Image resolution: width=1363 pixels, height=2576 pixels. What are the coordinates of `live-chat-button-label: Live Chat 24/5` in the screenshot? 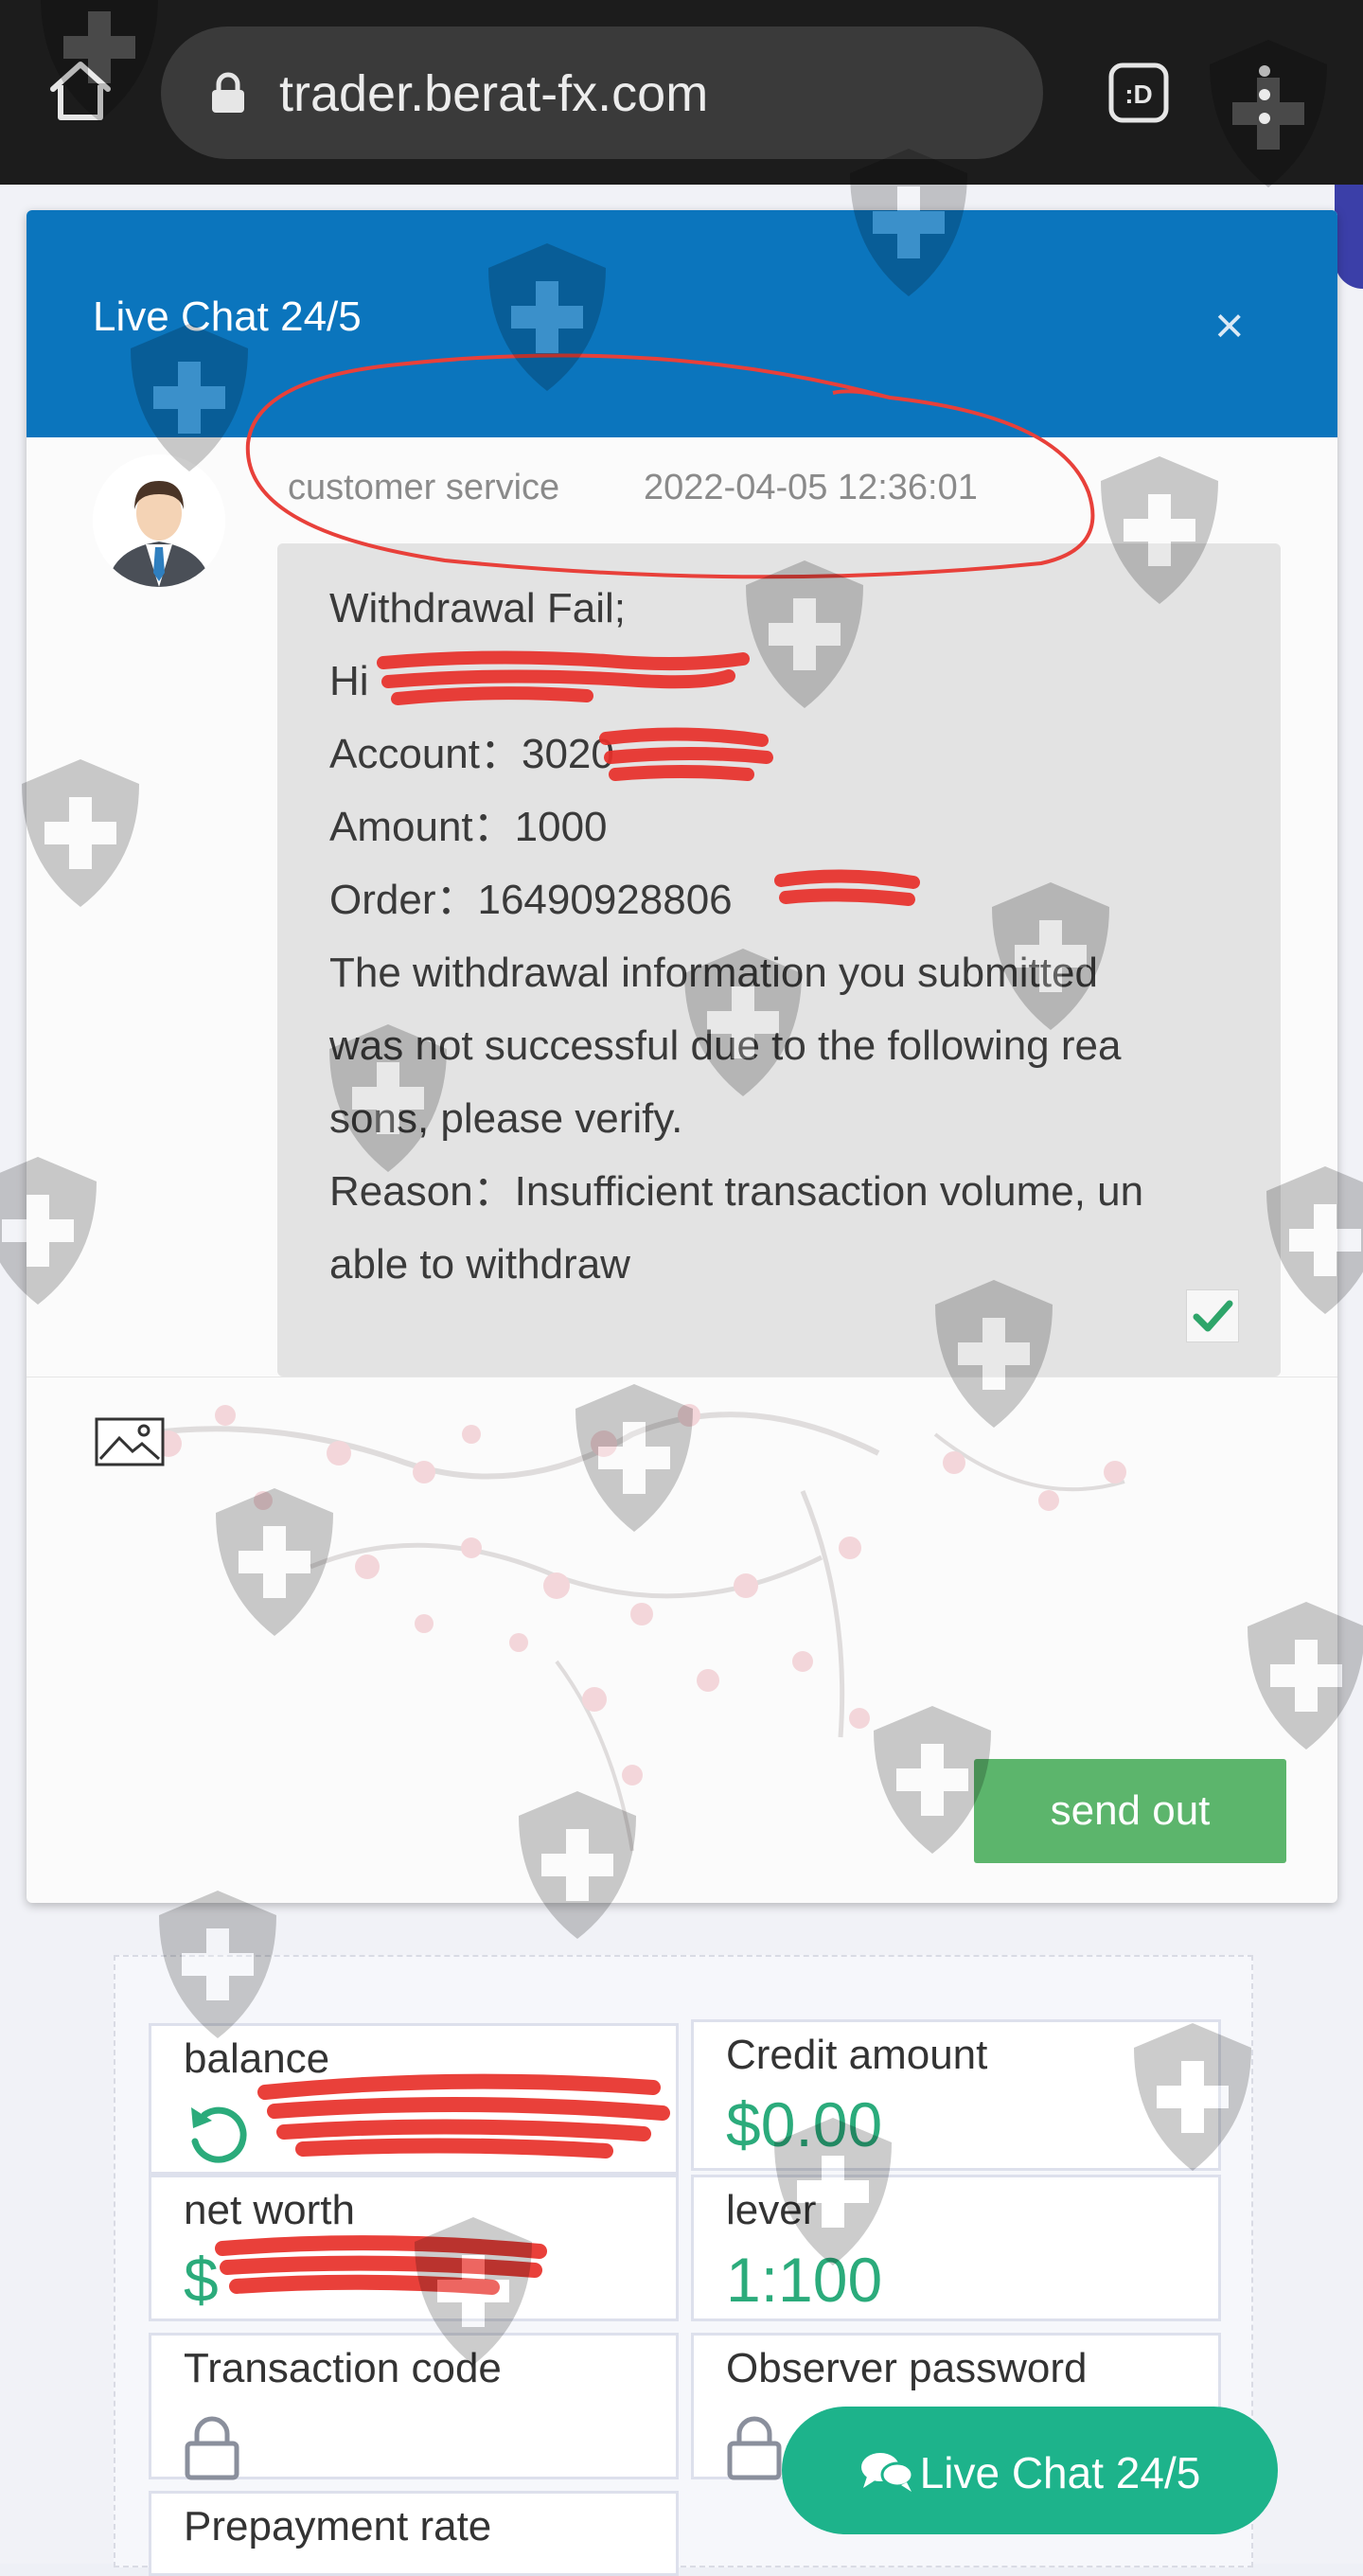 It's located at (1060, 2472).